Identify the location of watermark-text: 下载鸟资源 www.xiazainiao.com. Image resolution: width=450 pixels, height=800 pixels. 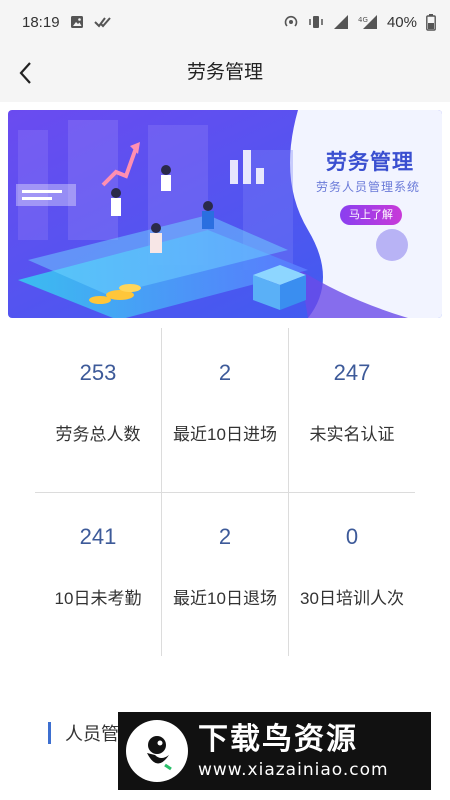
(293, 751).